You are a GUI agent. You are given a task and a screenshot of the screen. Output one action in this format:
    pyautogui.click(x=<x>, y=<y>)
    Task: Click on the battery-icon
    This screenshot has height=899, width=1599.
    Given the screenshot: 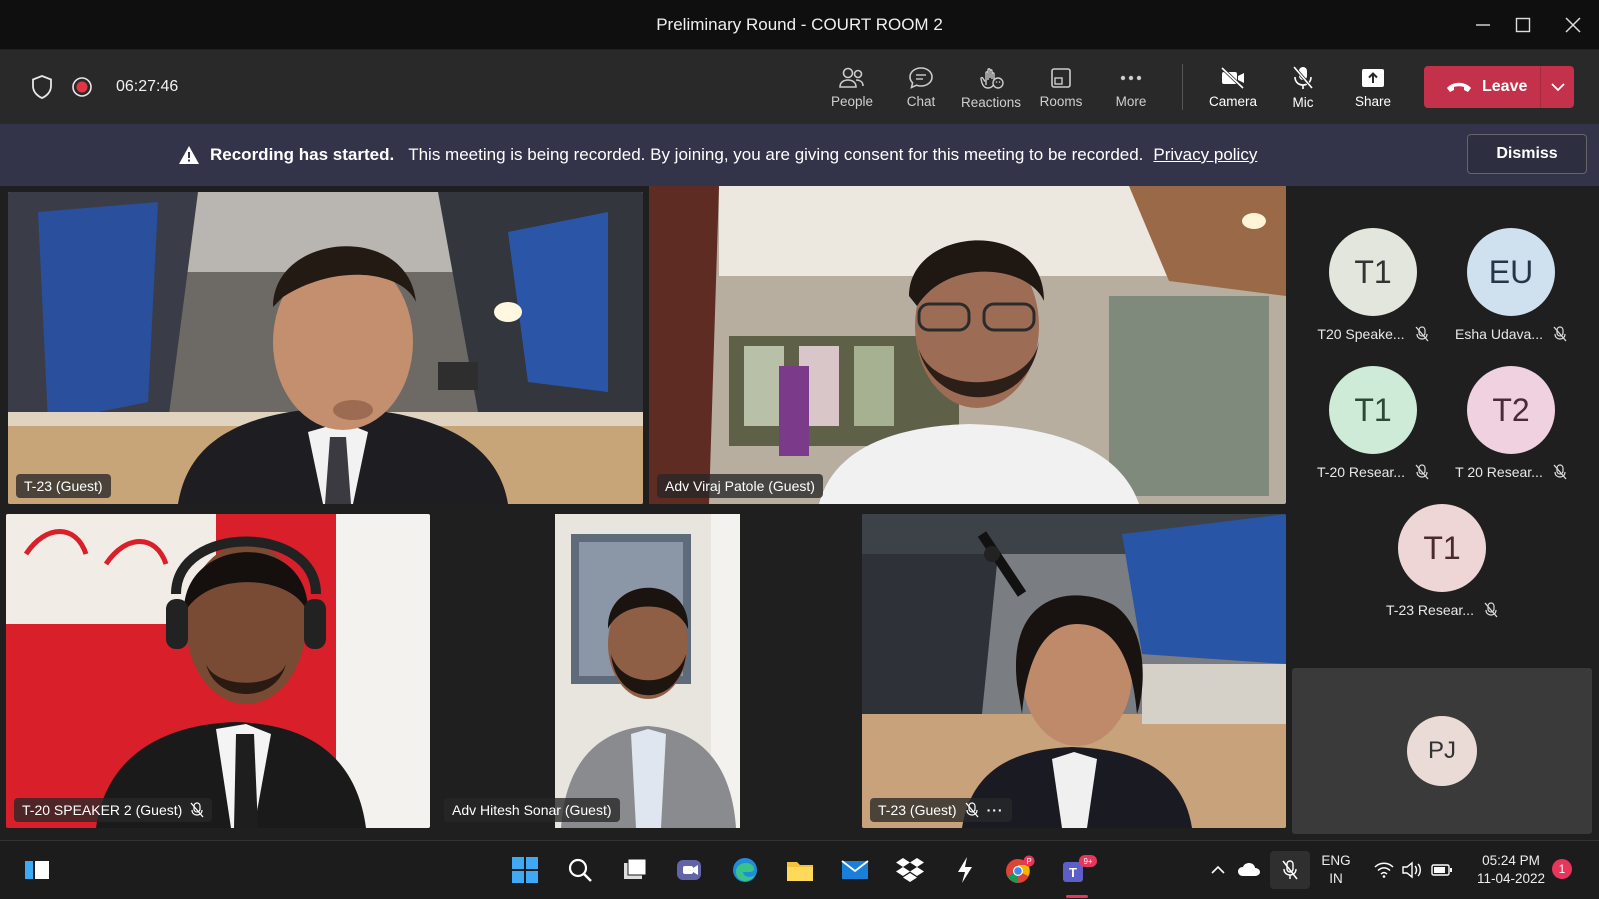 What is the action you would take?
    pyautogui.click(x=1441, y=870)
    